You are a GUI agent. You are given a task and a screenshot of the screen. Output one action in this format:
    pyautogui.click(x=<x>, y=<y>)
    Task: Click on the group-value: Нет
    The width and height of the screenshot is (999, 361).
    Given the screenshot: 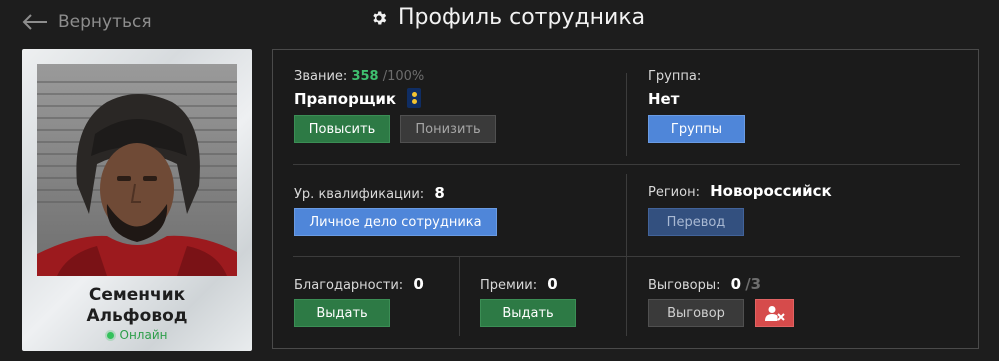 What is the action you would take?
    pyautogui.click(x=664, y=99)
    